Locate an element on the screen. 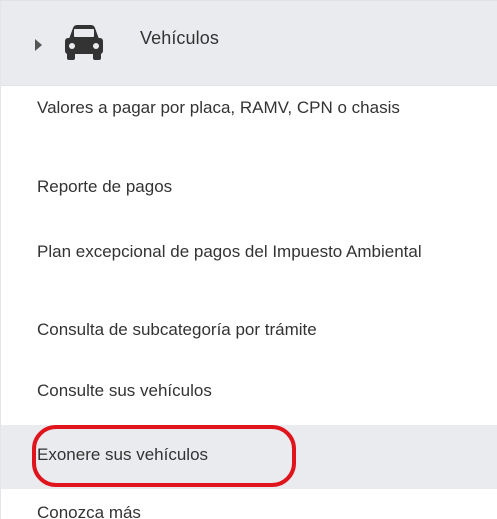 This screenshot has width=497, height=519. menu-item-label: Exonere sus vehículos is located at coordinates (123, 454).